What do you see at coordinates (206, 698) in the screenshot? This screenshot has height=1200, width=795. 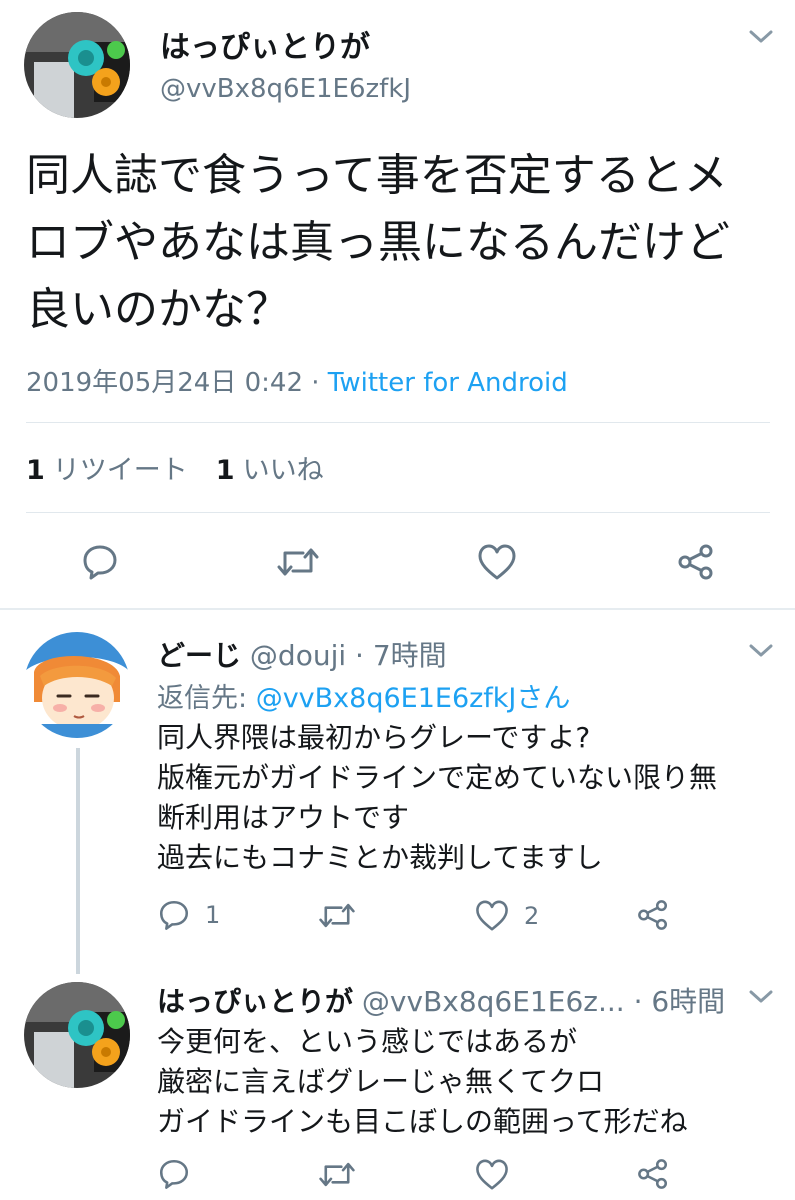 I see `reply-to-label: 返信先:` at bounding box center [206, 698].